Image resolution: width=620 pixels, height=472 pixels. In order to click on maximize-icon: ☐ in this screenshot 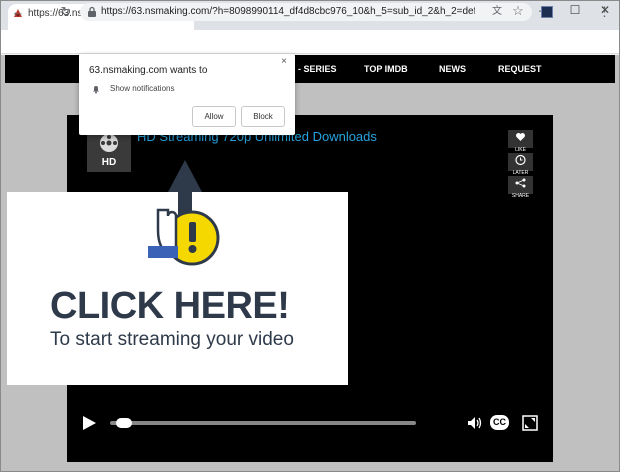, I will do `click(575, 10)`.